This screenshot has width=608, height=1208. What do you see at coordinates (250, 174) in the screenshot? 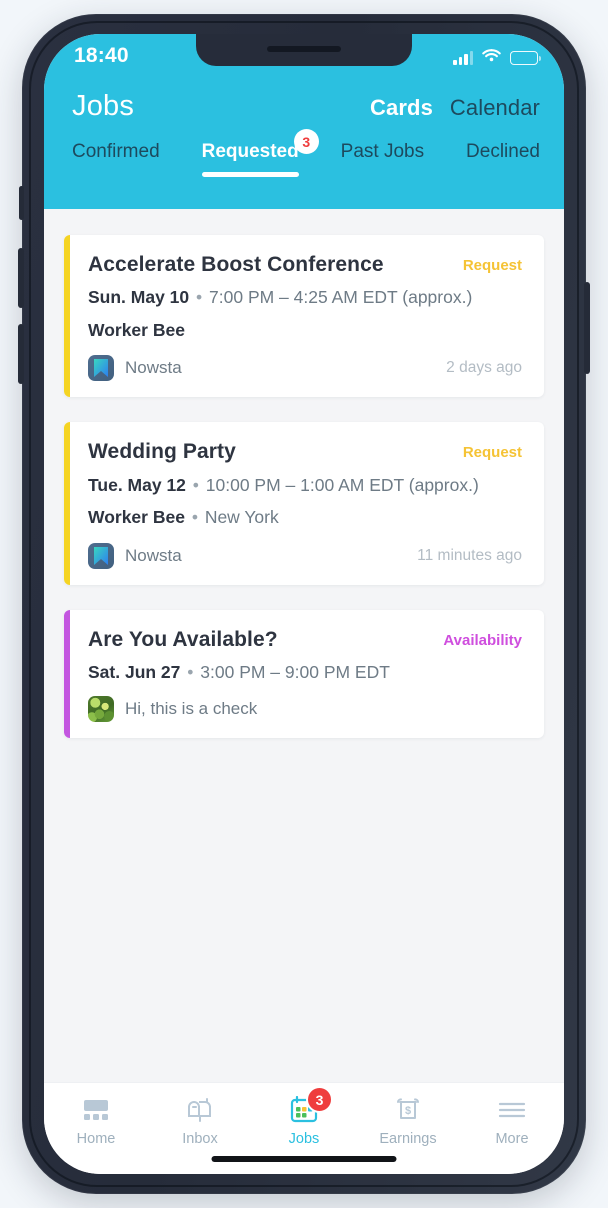
I see `tab-active-underline` at bounding box center [250, 174].